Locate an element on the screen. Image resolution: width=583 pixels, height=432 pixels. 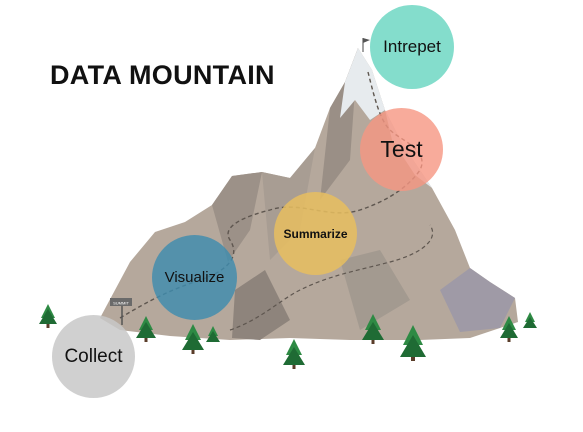
stage-intrepet-circle: Intrepet is located at coordinates (412, 47).